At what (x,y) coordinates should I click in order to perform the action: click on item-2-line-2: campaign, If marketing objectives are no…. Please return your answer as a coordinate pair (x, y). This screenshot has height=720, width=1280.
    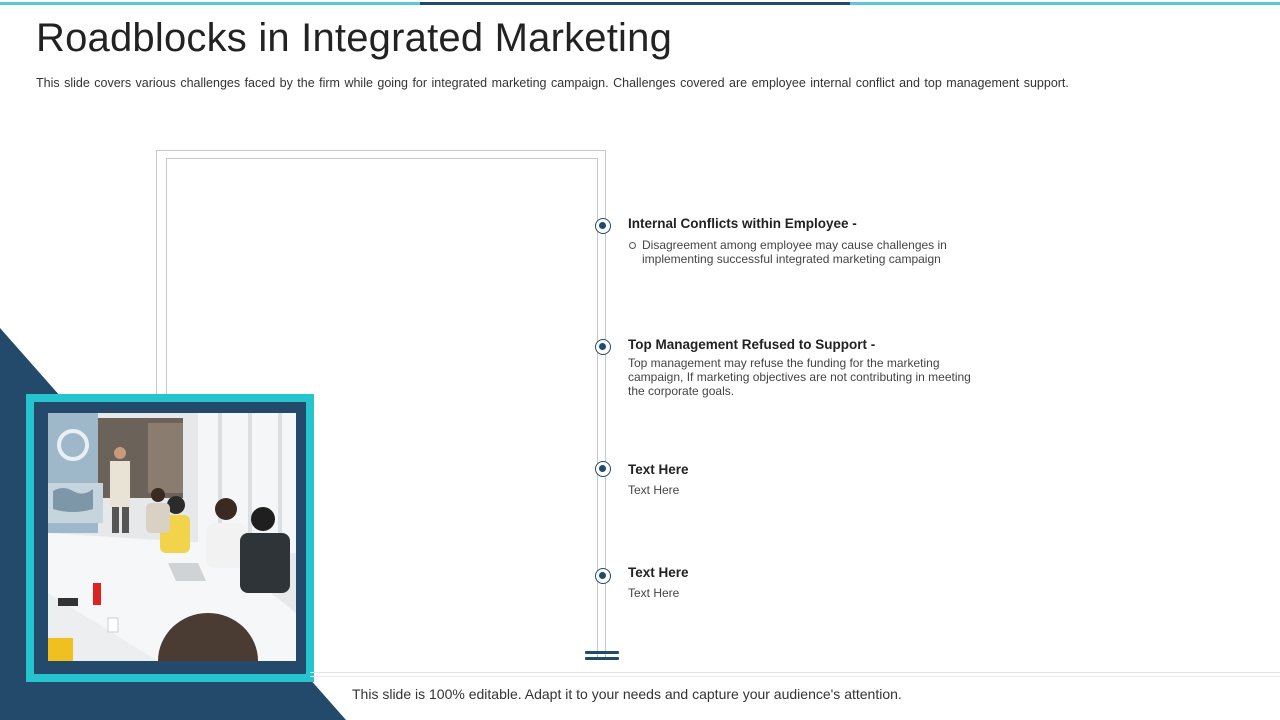
    Looking at the image, I should click on (799, 377).